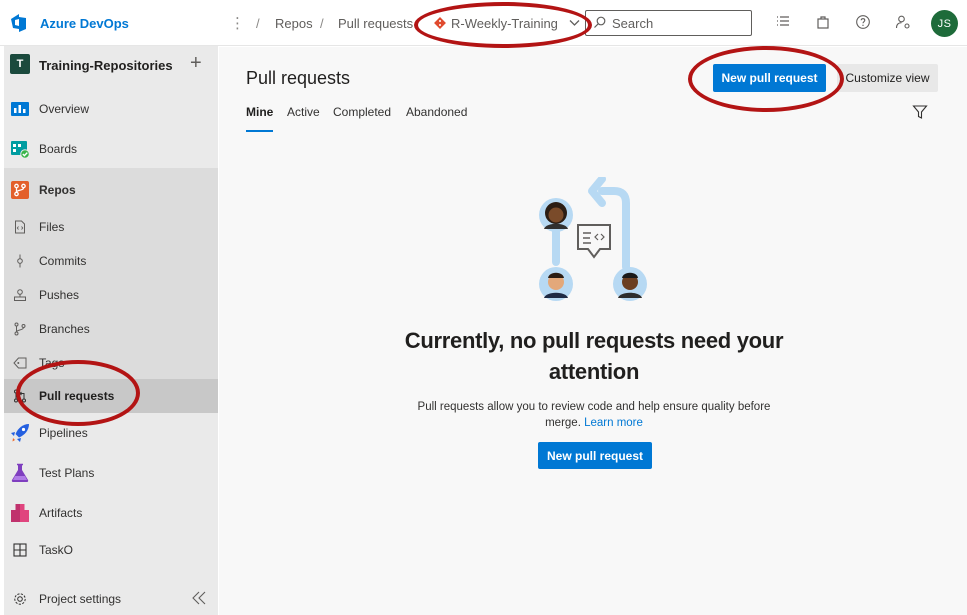 This screenshot has height=615, width=967. I want to click on sidebar-item-pull-requests: Pull requests, so click(111, 396).